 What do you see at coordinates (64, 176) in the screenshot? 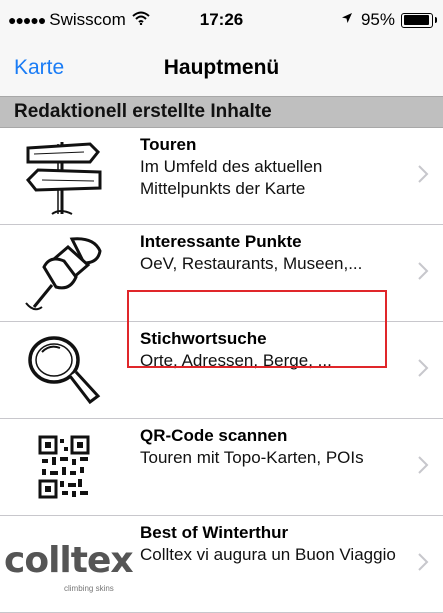
I see `signpost-icon` at bounding box center [64, 176].